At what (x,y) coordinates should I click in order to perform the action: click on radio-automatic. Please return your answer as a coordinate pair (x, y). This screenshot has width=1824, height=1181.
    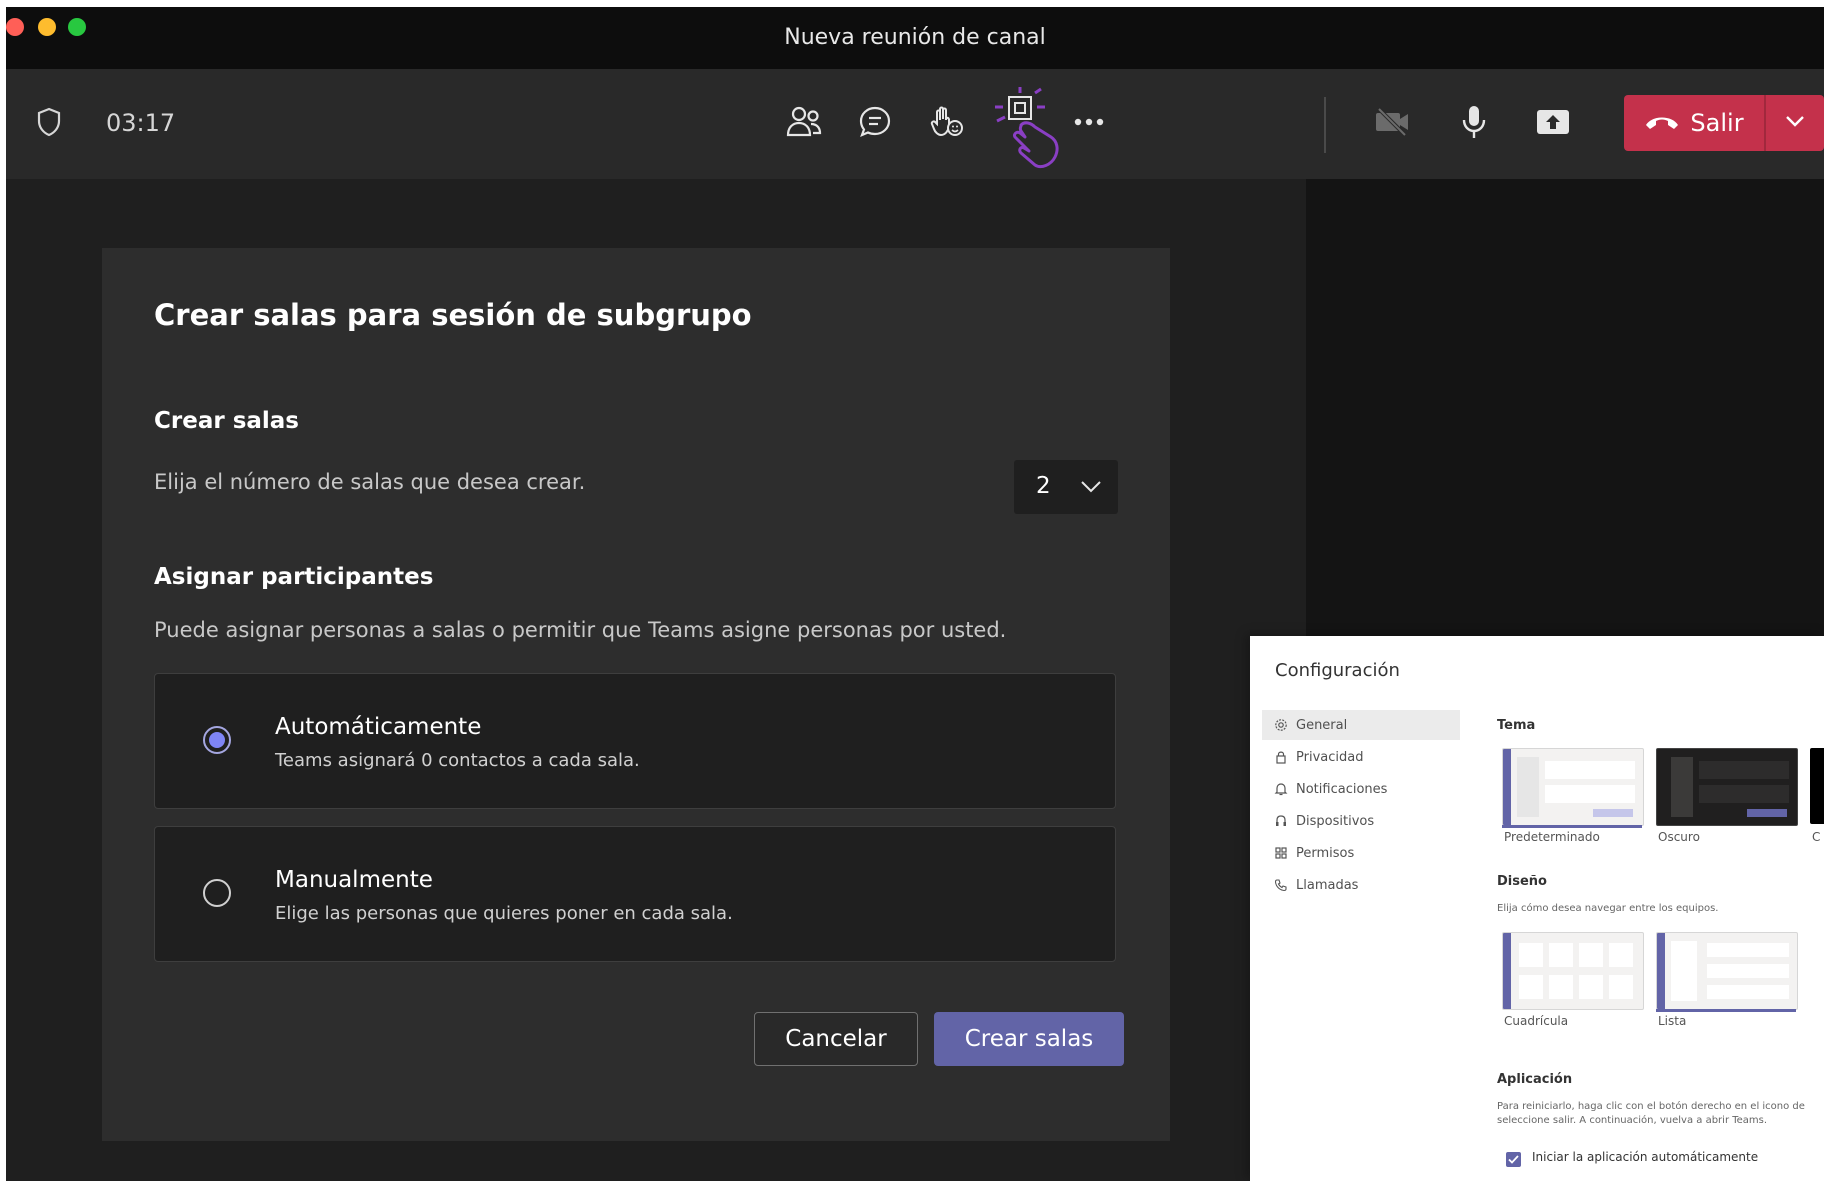
    Looking at the image, I should click on (217, 740).